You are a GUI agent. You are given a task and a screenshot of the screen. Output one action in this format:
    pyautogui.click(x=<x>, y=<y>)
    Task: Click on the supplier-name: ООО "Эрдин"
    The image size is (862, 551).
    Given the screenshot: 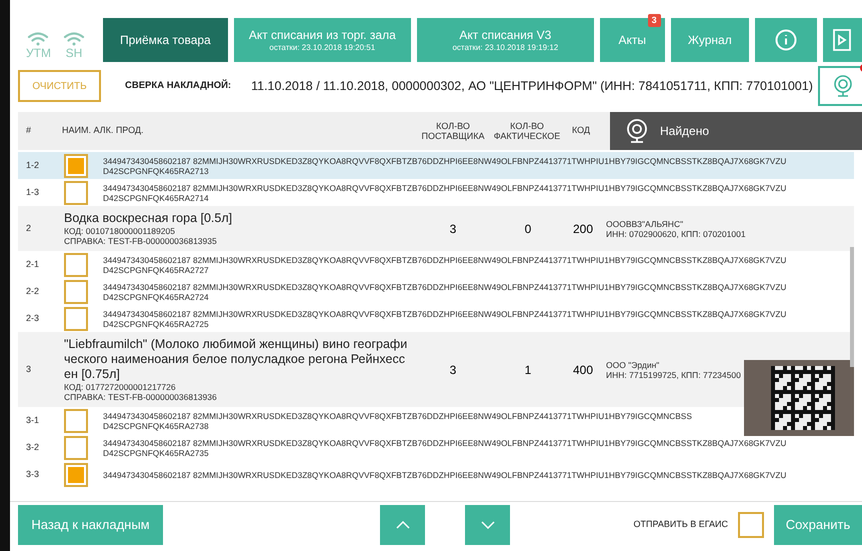 What is the action you would take?
    pyautogui.click(x=633, y=365)
    